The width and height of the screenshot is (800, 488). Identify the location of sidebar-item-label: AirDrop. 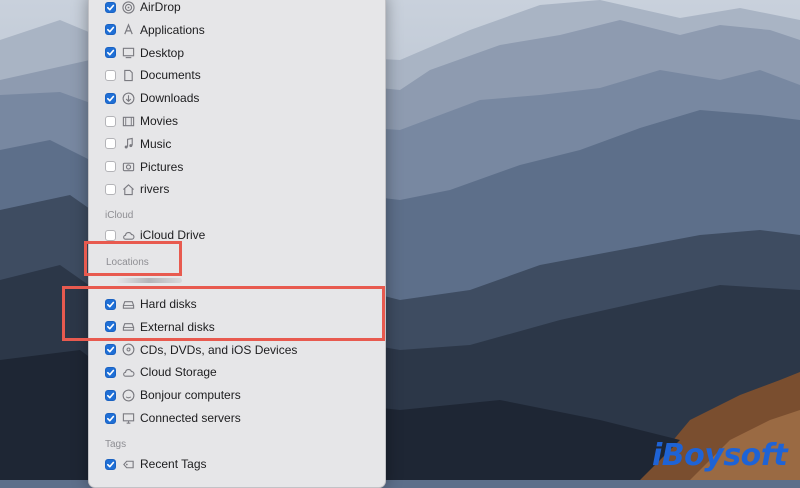
(160, 7).